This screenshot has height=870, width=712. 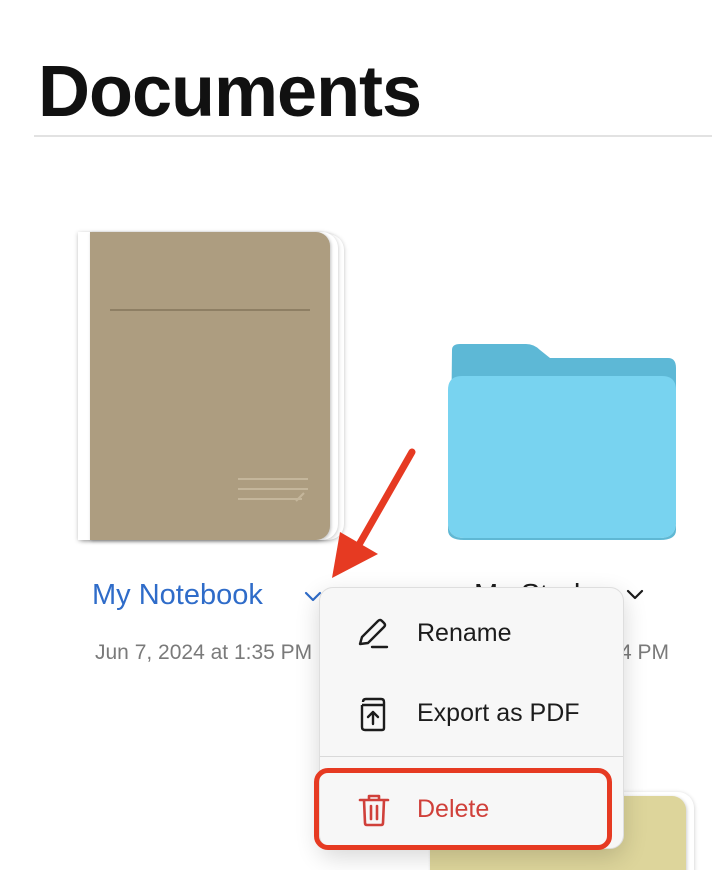 I want to click on export-pdf-menu-item: Export as PDF, so click(x=471, y=711).